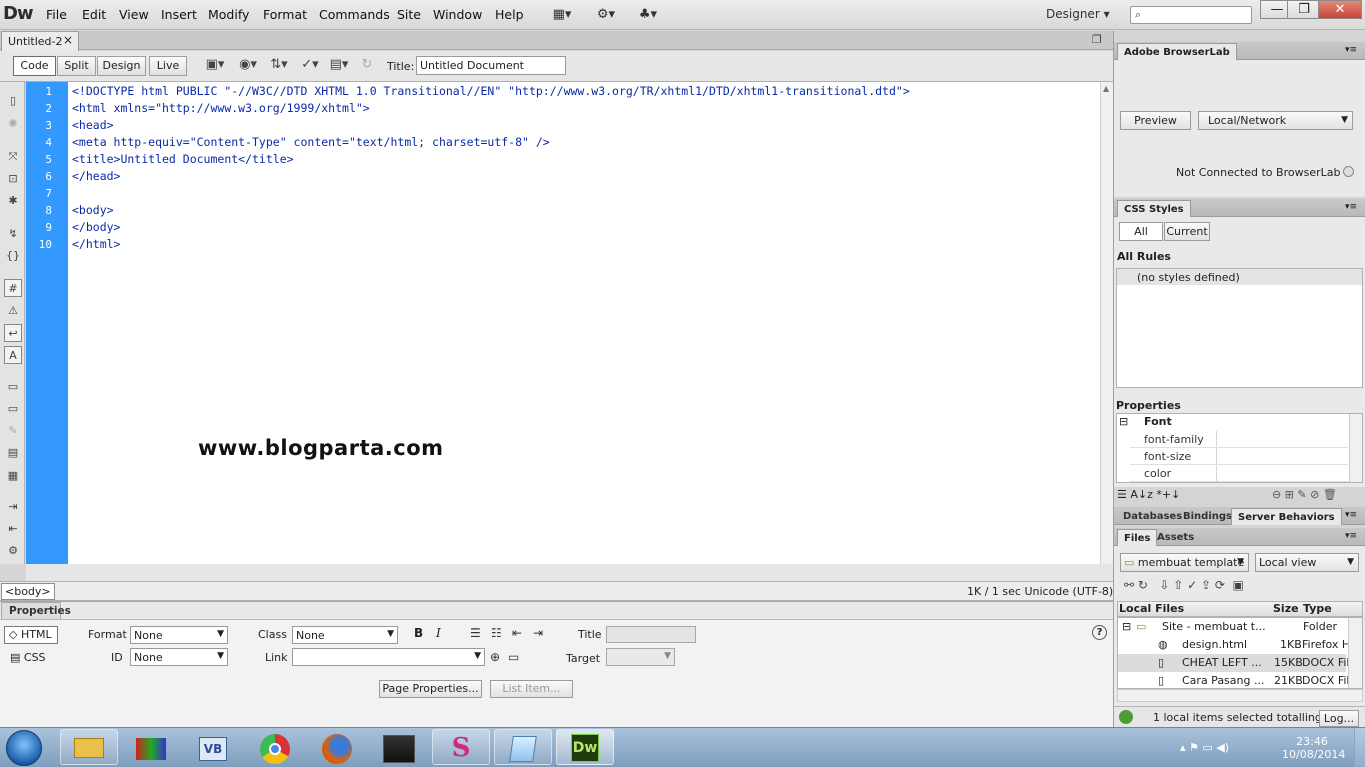 The height and width of the screenshot is (767, 1365). Describe the element at coordinates (1240, 695) in the screenshot. I see `files-hscrollbar` at that location.